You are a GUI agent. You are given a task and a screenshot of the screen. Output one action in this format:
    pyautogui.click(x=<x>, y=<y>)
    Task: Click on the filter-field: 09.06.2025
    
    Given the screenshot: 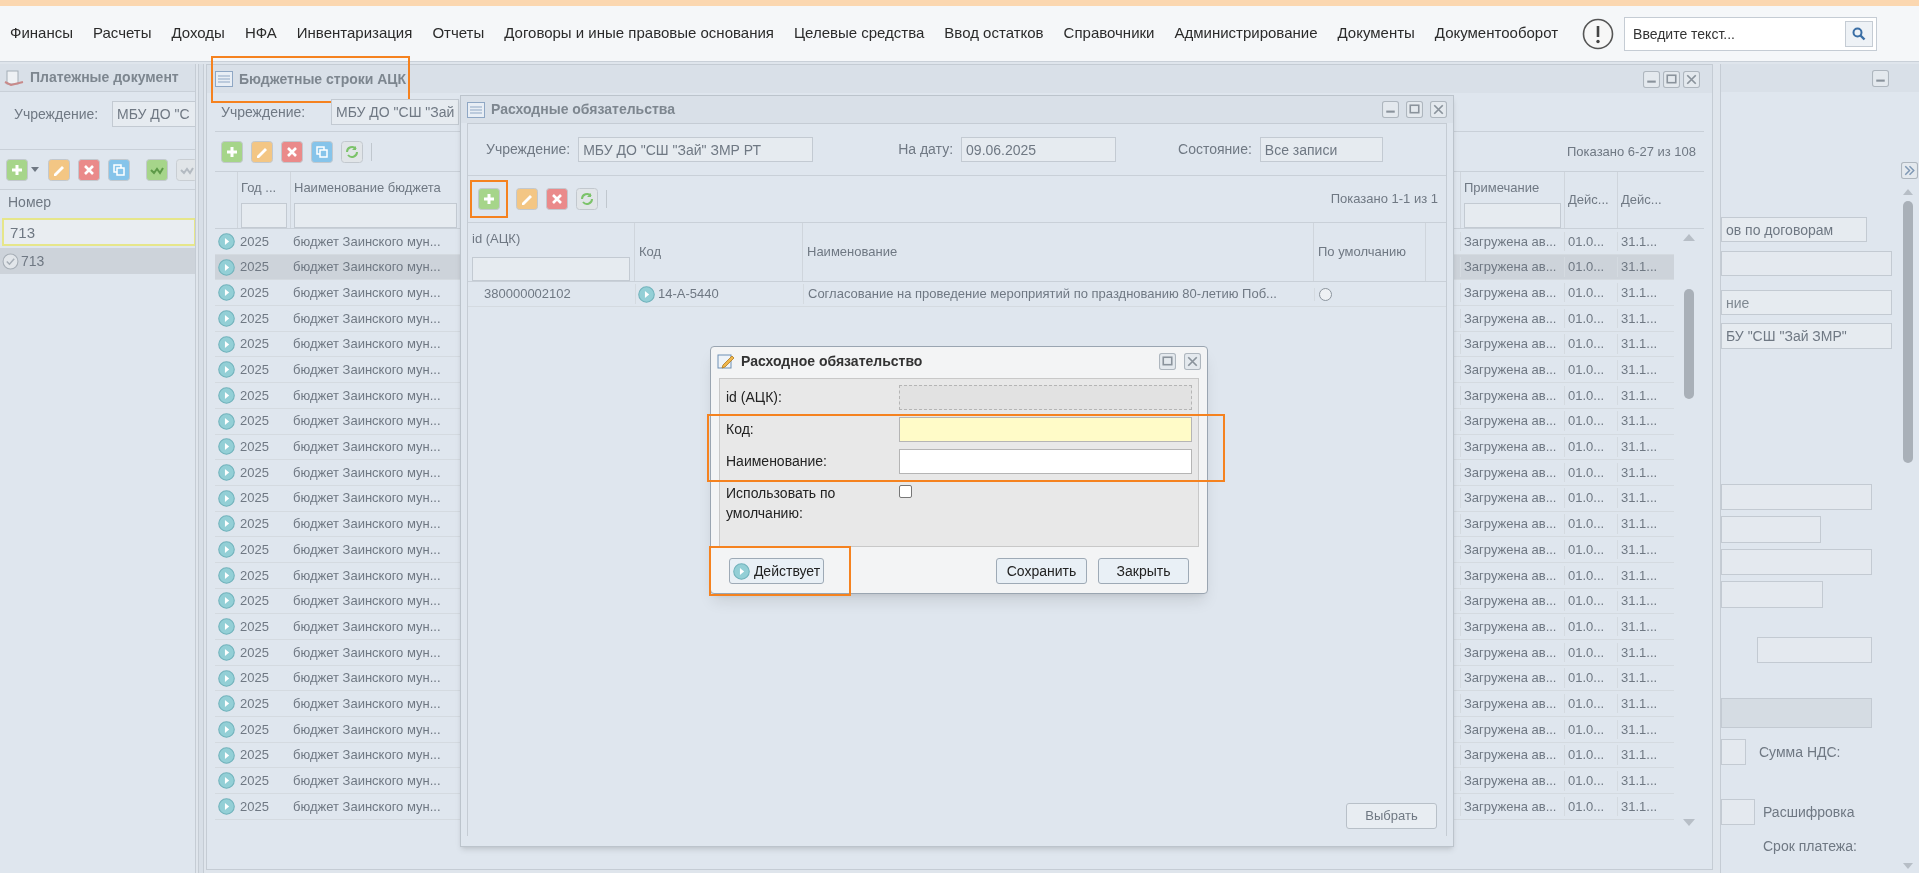 What is the action you would take?
    pyautogui.click(x=1039, y=149)
    